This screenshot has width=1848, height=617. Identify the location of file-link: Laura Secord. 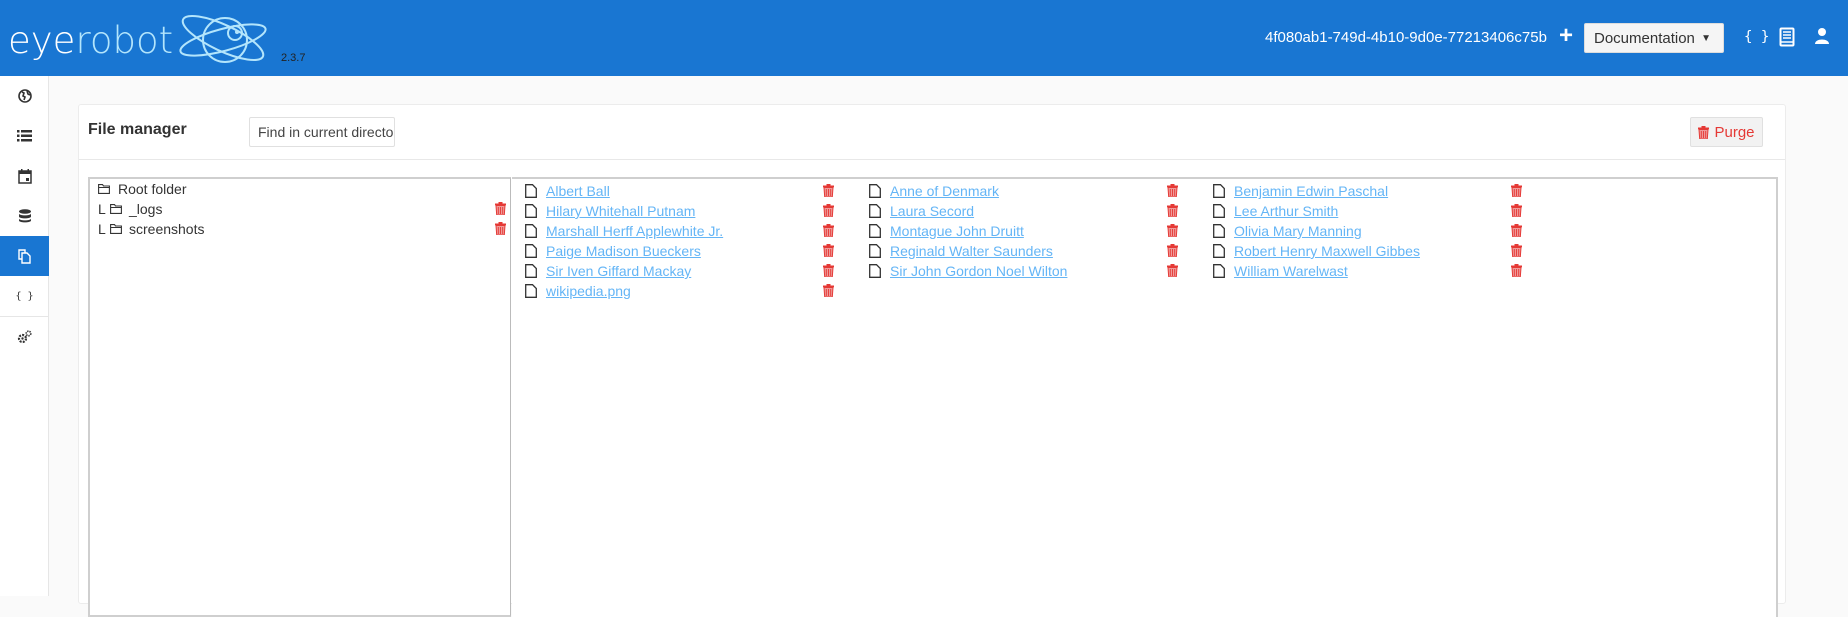
(932, 211).